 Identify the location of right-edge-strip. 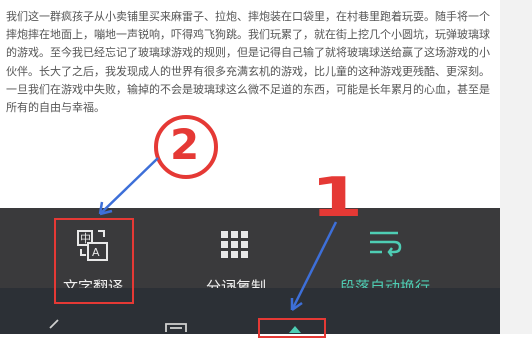
(516, 167).